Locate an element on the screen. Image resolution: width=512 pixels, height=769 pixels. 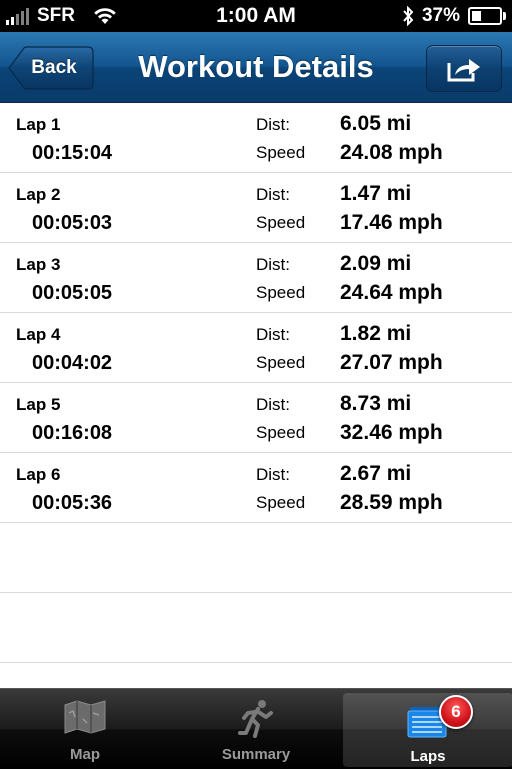
share-icon is located at coordinates (463, 69).